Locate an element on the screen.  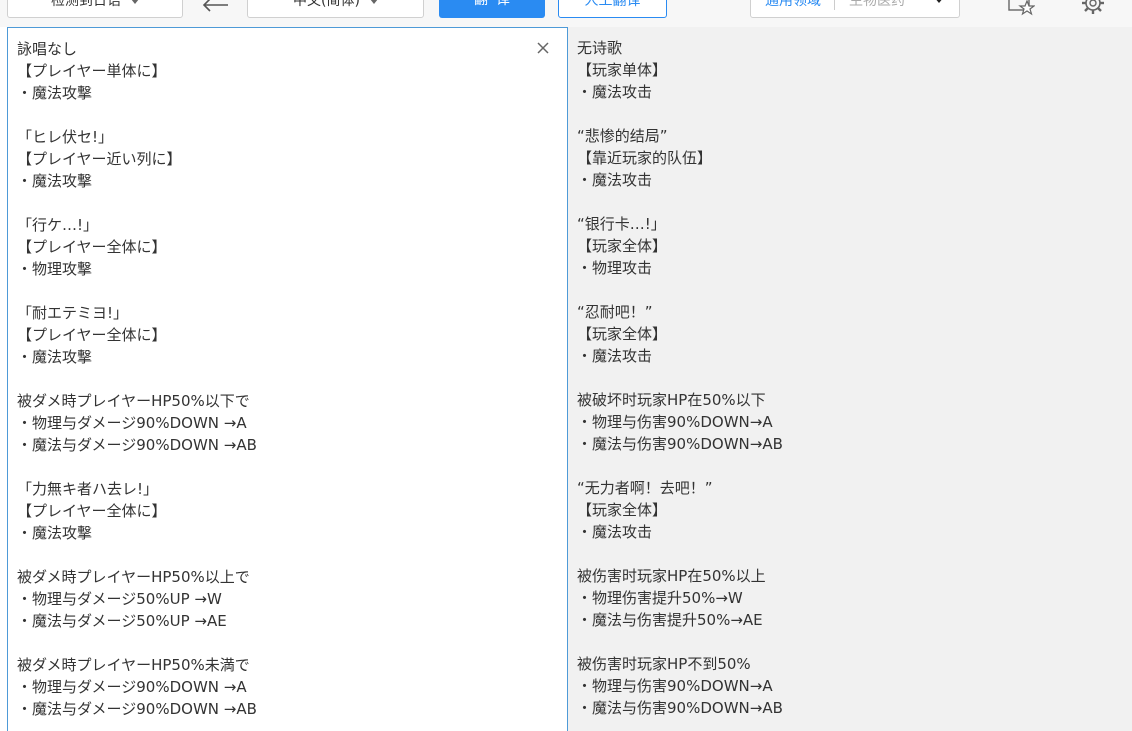
translation-line: “悲惨的结局” is located at coordinates (622, 136).